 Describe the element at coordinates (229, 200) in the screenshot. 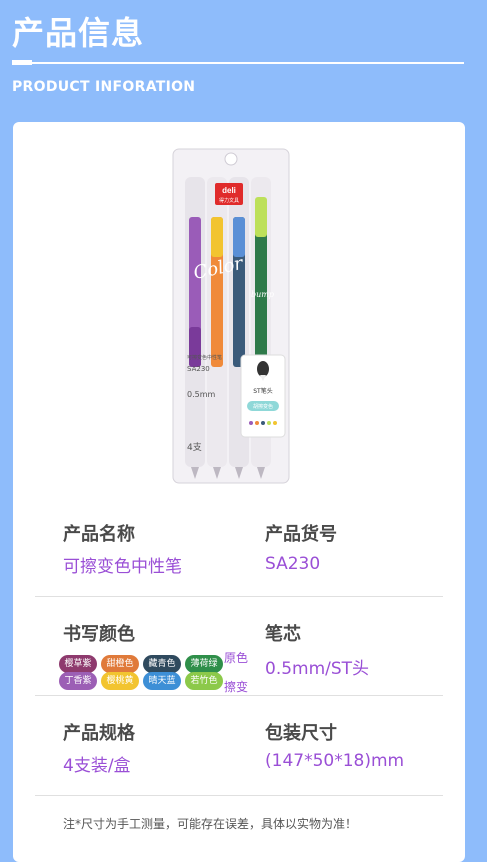

I see `brand-cn: 得力文具` at that location.